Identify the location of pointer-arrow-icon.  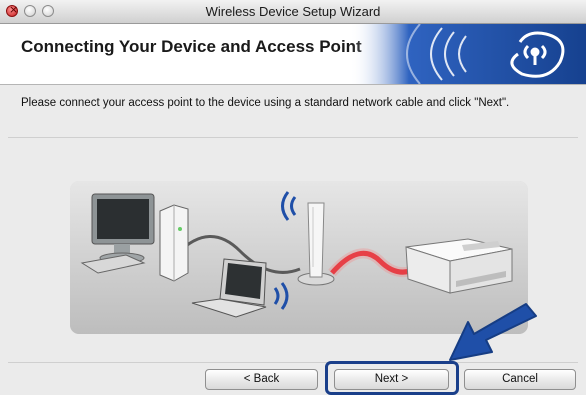
(493, 332).